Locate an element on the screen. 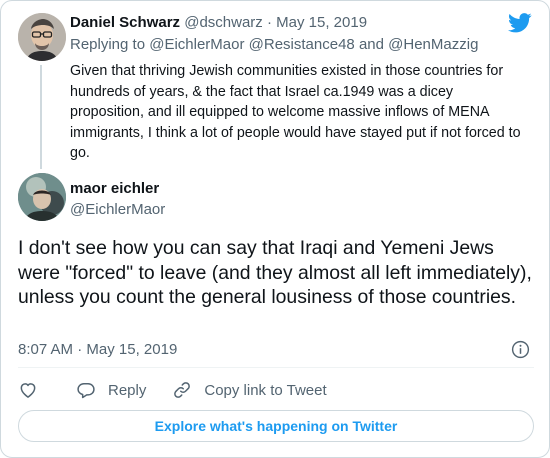 This screenshot has width=550, height=458. thread-connector-line is located at coordinates (41, 117).